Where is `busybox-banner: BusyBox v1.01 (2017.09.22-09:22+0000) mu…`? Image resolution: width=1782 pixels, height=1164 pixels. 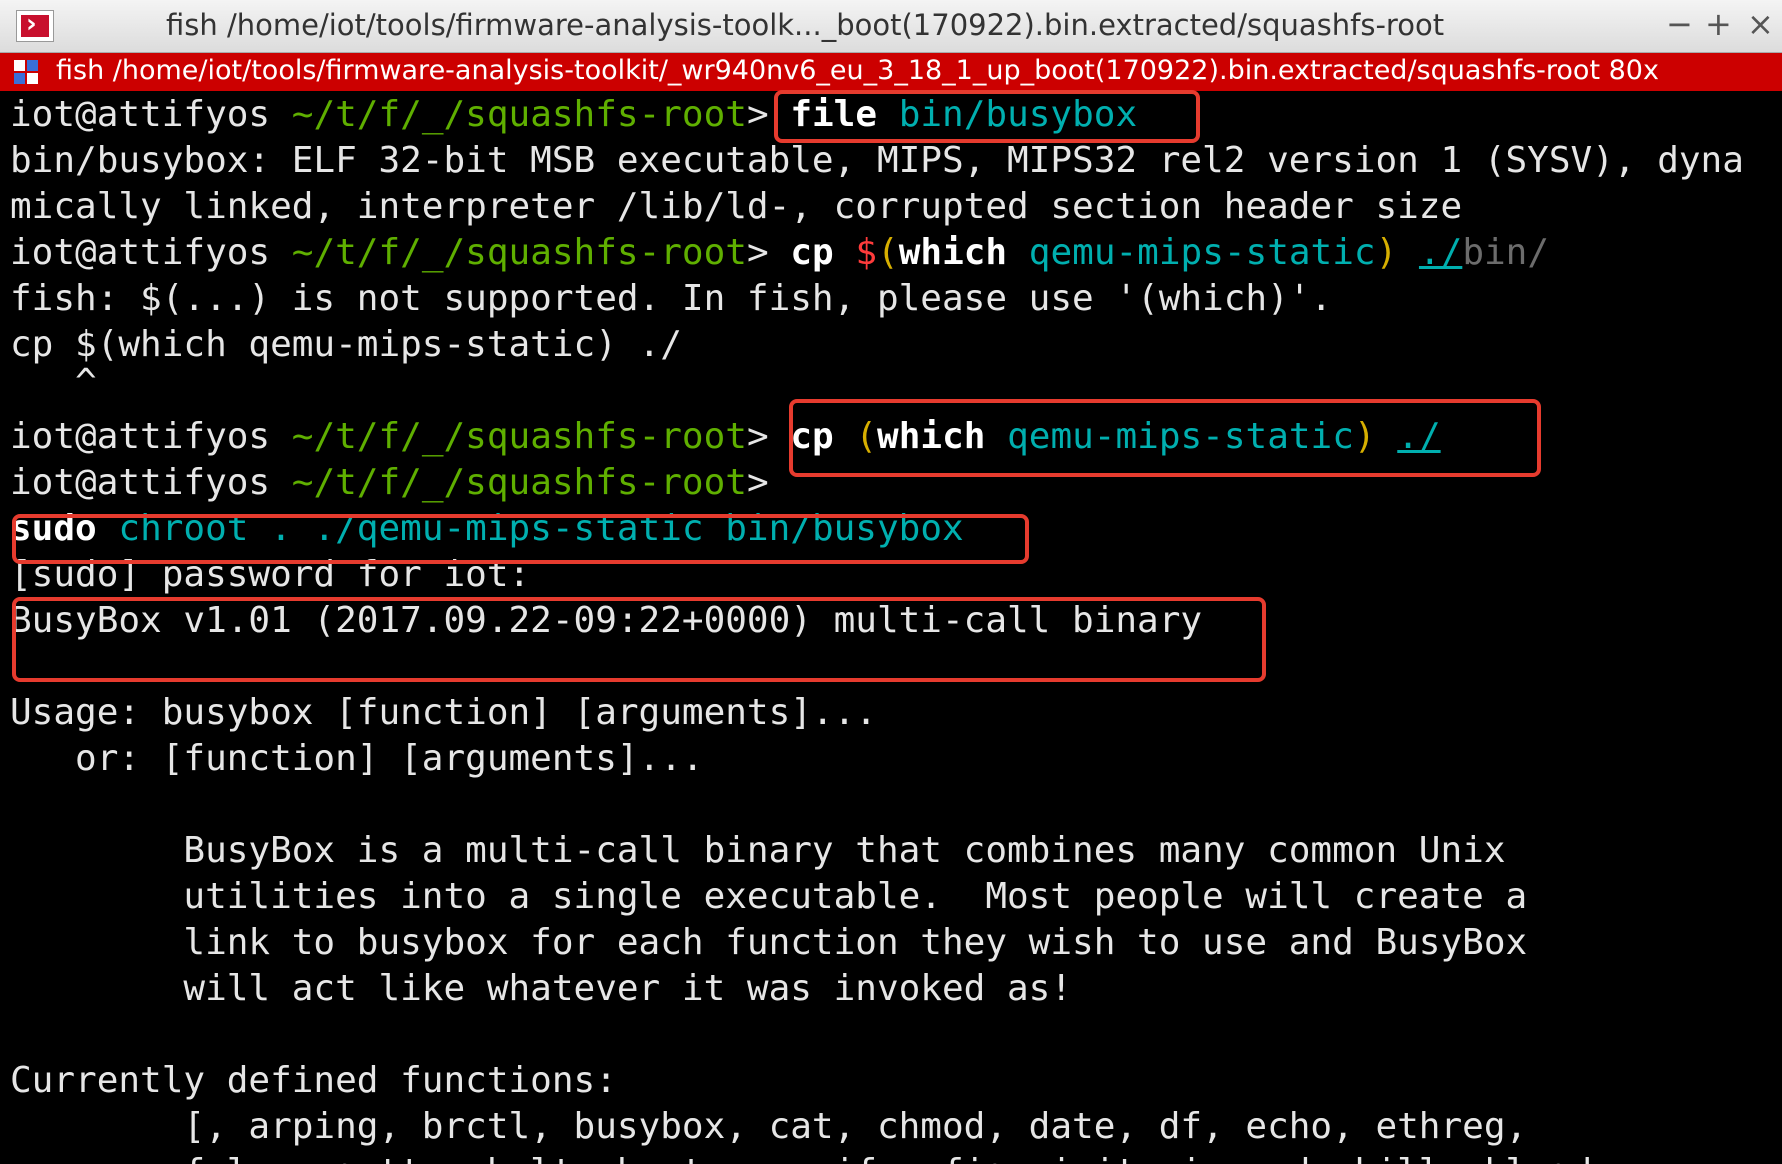 busybox-banner: BusyBox v1.01 (2017.09.22-09:22+0000) mu… is located at coordinates (606, 620).